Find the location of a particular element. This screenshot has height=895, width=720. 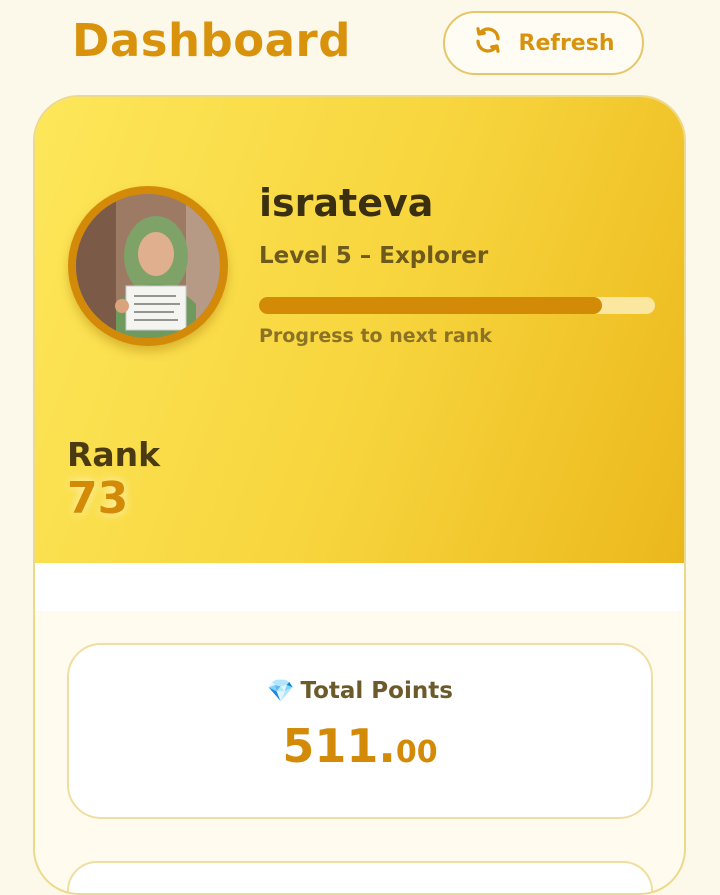

divider-band is located at coordinates (359, 587).